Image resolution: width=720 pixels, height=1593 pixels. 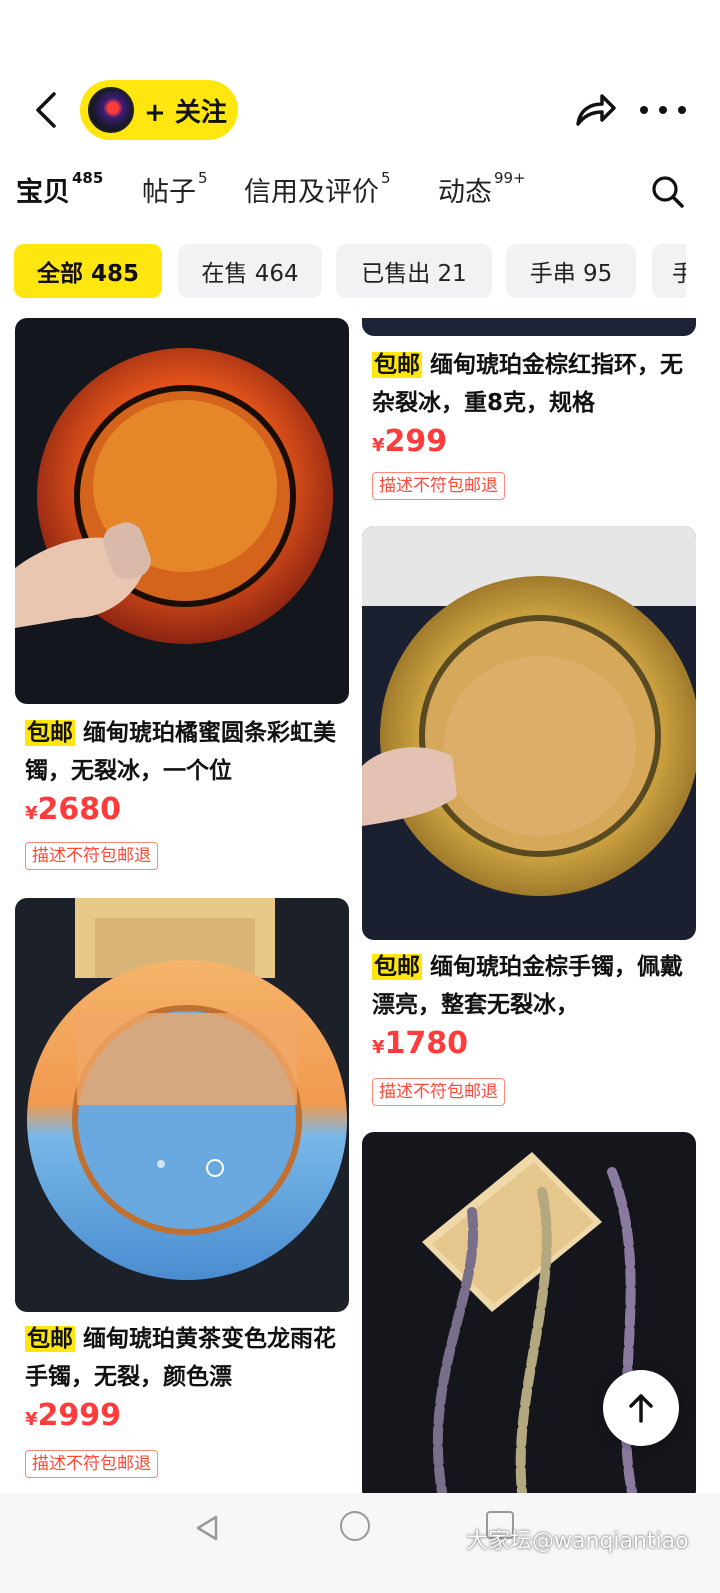 What do you see at coordinates (355, 1526) in the screenshot?
I see `nav-home-icon` at bounding box center [355, 1526].